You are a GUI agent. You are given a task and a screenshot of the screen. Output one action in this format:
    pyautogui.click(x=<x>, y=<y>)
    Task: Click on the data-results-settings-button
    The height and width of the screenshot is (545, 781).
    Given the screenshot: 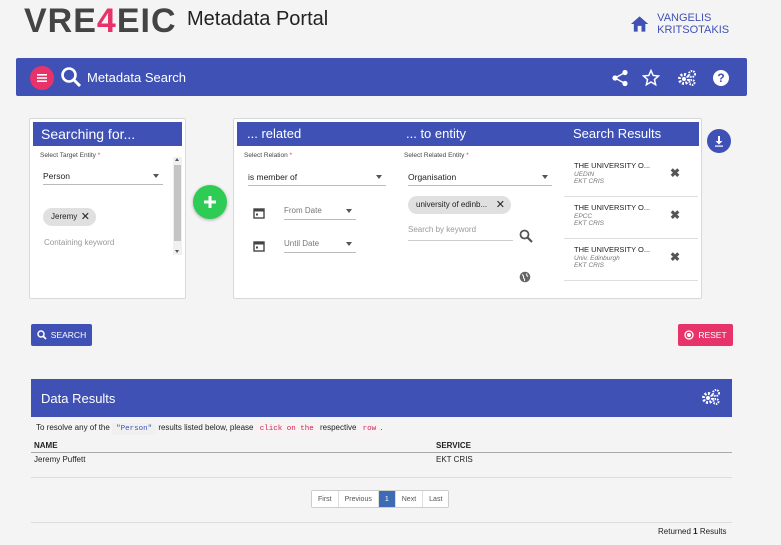 What is the action you would take?
    pyautogui.click(x=711, y=399)
    